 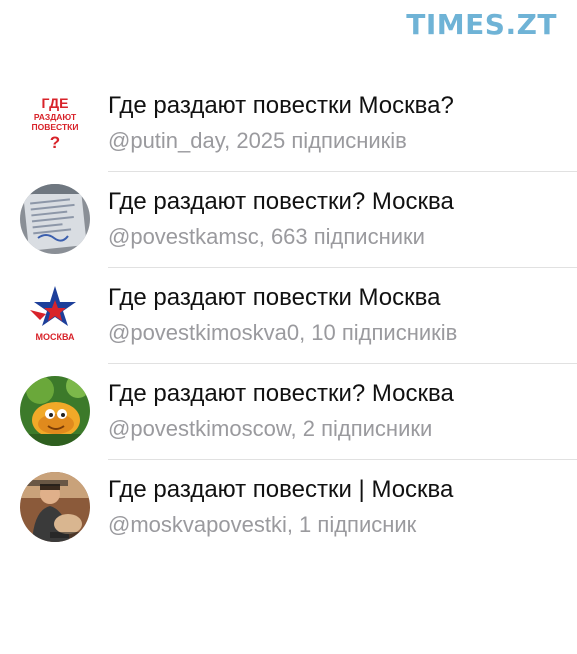 What do you see at coordinates (266, 236) in the screenshot?
I see `channel-subtitle: @povestkamsc, 663 підписники` at bounding box center [266, 236].